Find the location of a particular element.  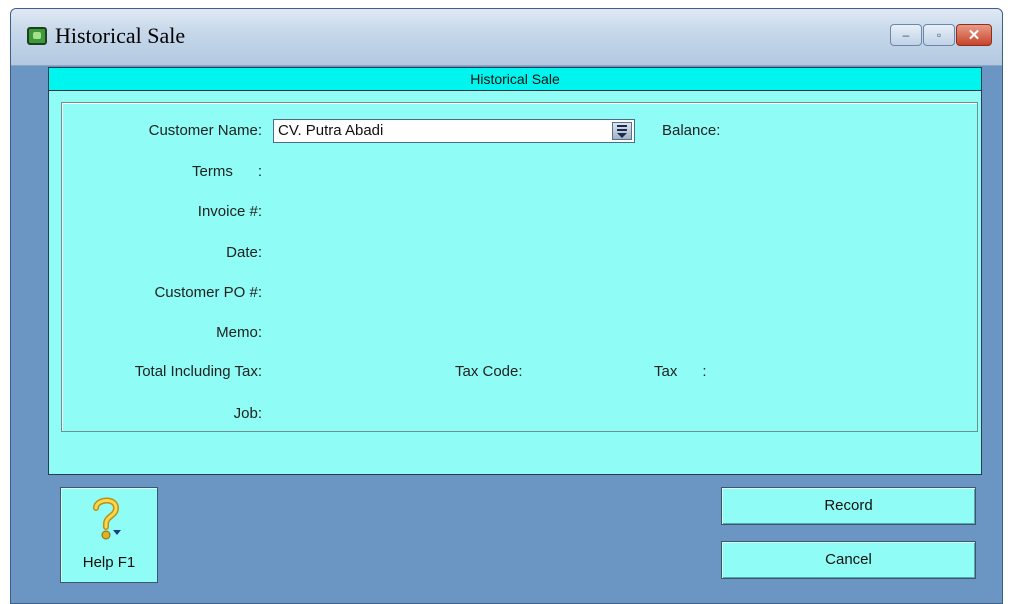

minimize-icon: – is located at coordinates (906, 35).